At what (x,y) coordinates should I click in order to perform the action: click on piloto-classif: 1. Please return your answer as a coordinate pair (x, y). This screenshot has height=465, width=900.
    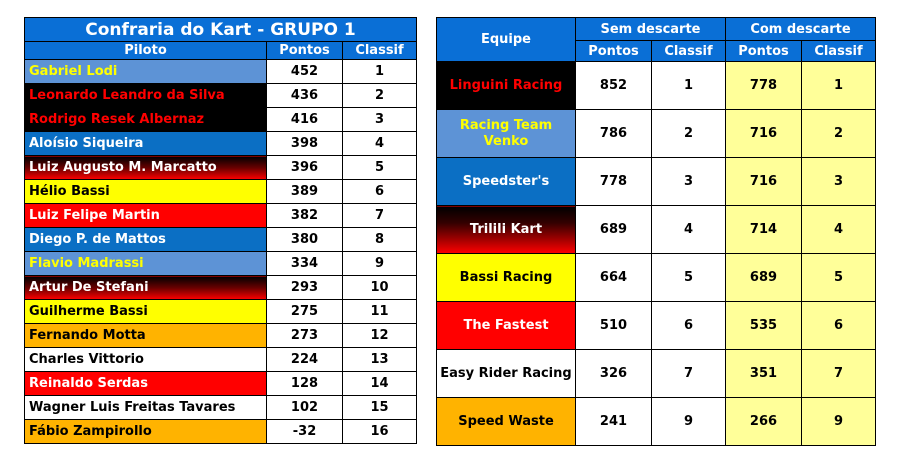
    Looking at the image, I should click on (379, 71).